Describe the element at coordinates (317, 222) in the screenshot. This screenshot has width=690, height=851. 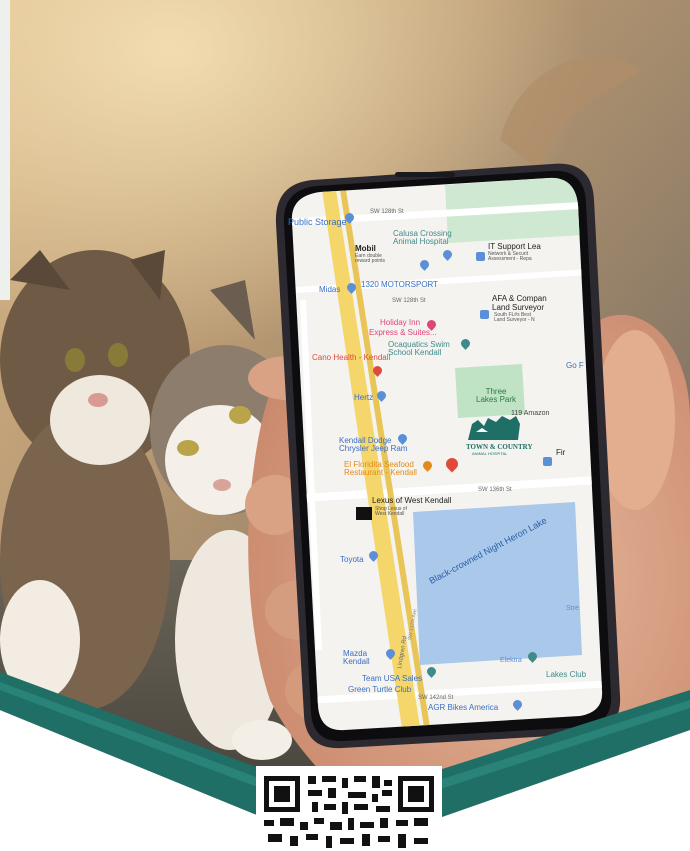
I see `poi-public-storage: Public Storage` at that location.